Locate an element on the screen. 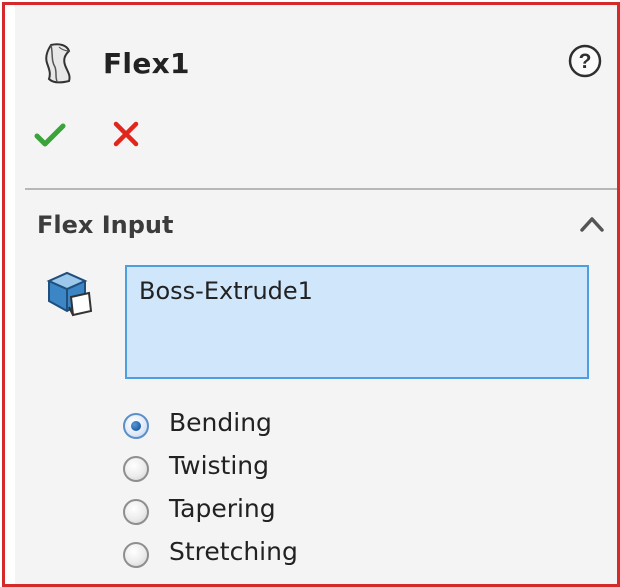  feature-title: Flex1 is located at coordinates (146, 63).